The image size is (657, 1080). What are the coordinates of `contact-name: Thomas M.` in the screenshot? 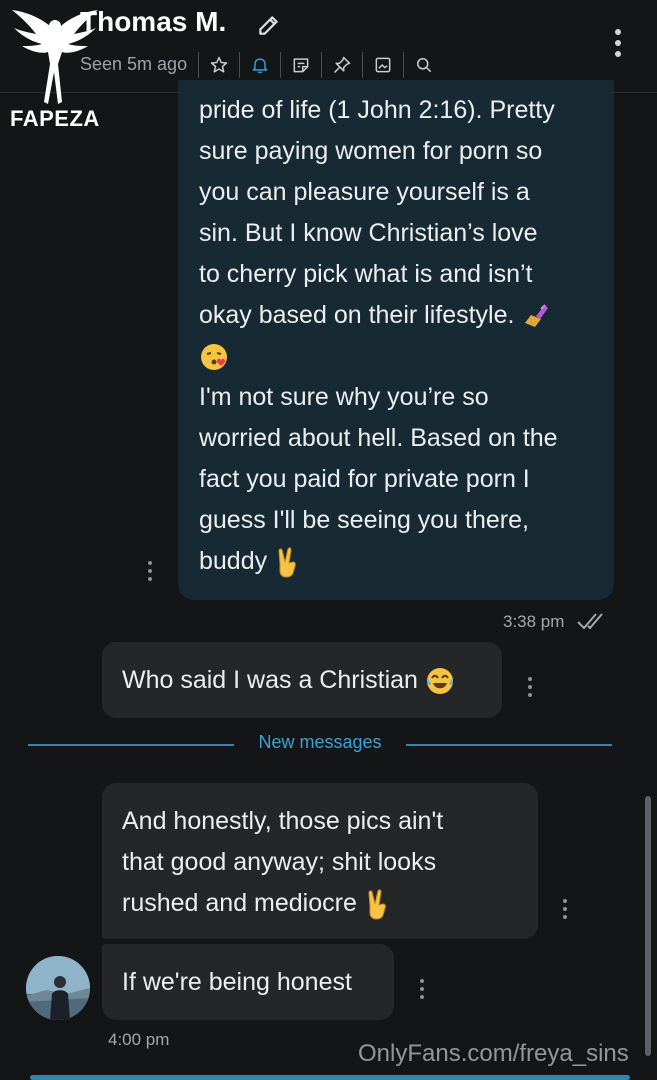 It's located at (153, 22).